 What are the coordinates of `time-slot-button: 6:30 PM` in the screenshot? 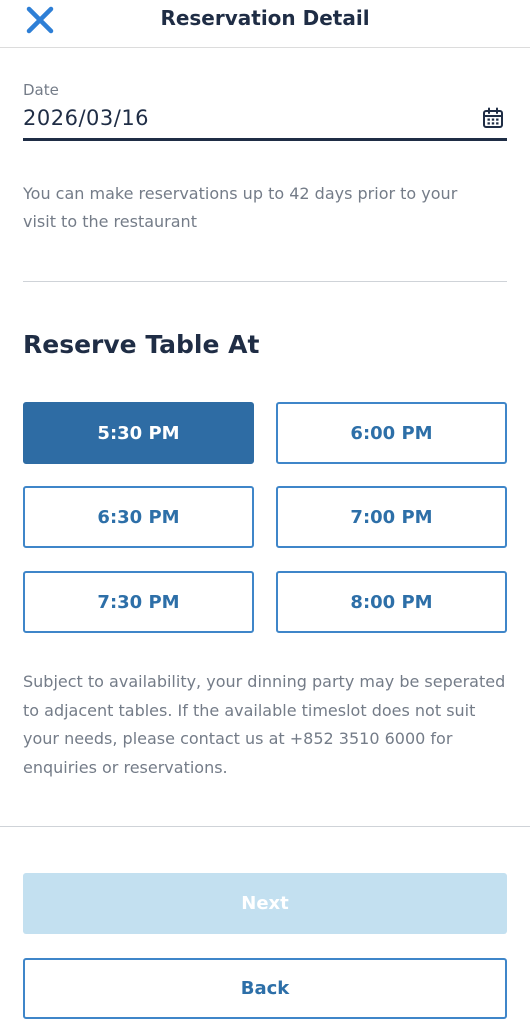 It's located at (138, 517).